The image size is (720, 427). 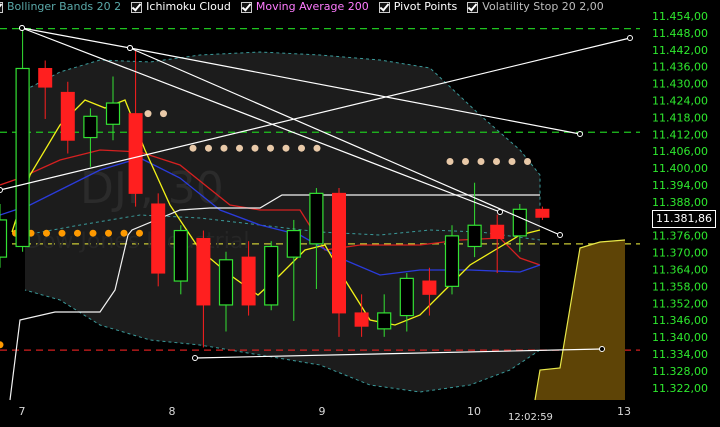 I want to click on legend-item: Ichimoku Cloud, so click(x=181, y=7).